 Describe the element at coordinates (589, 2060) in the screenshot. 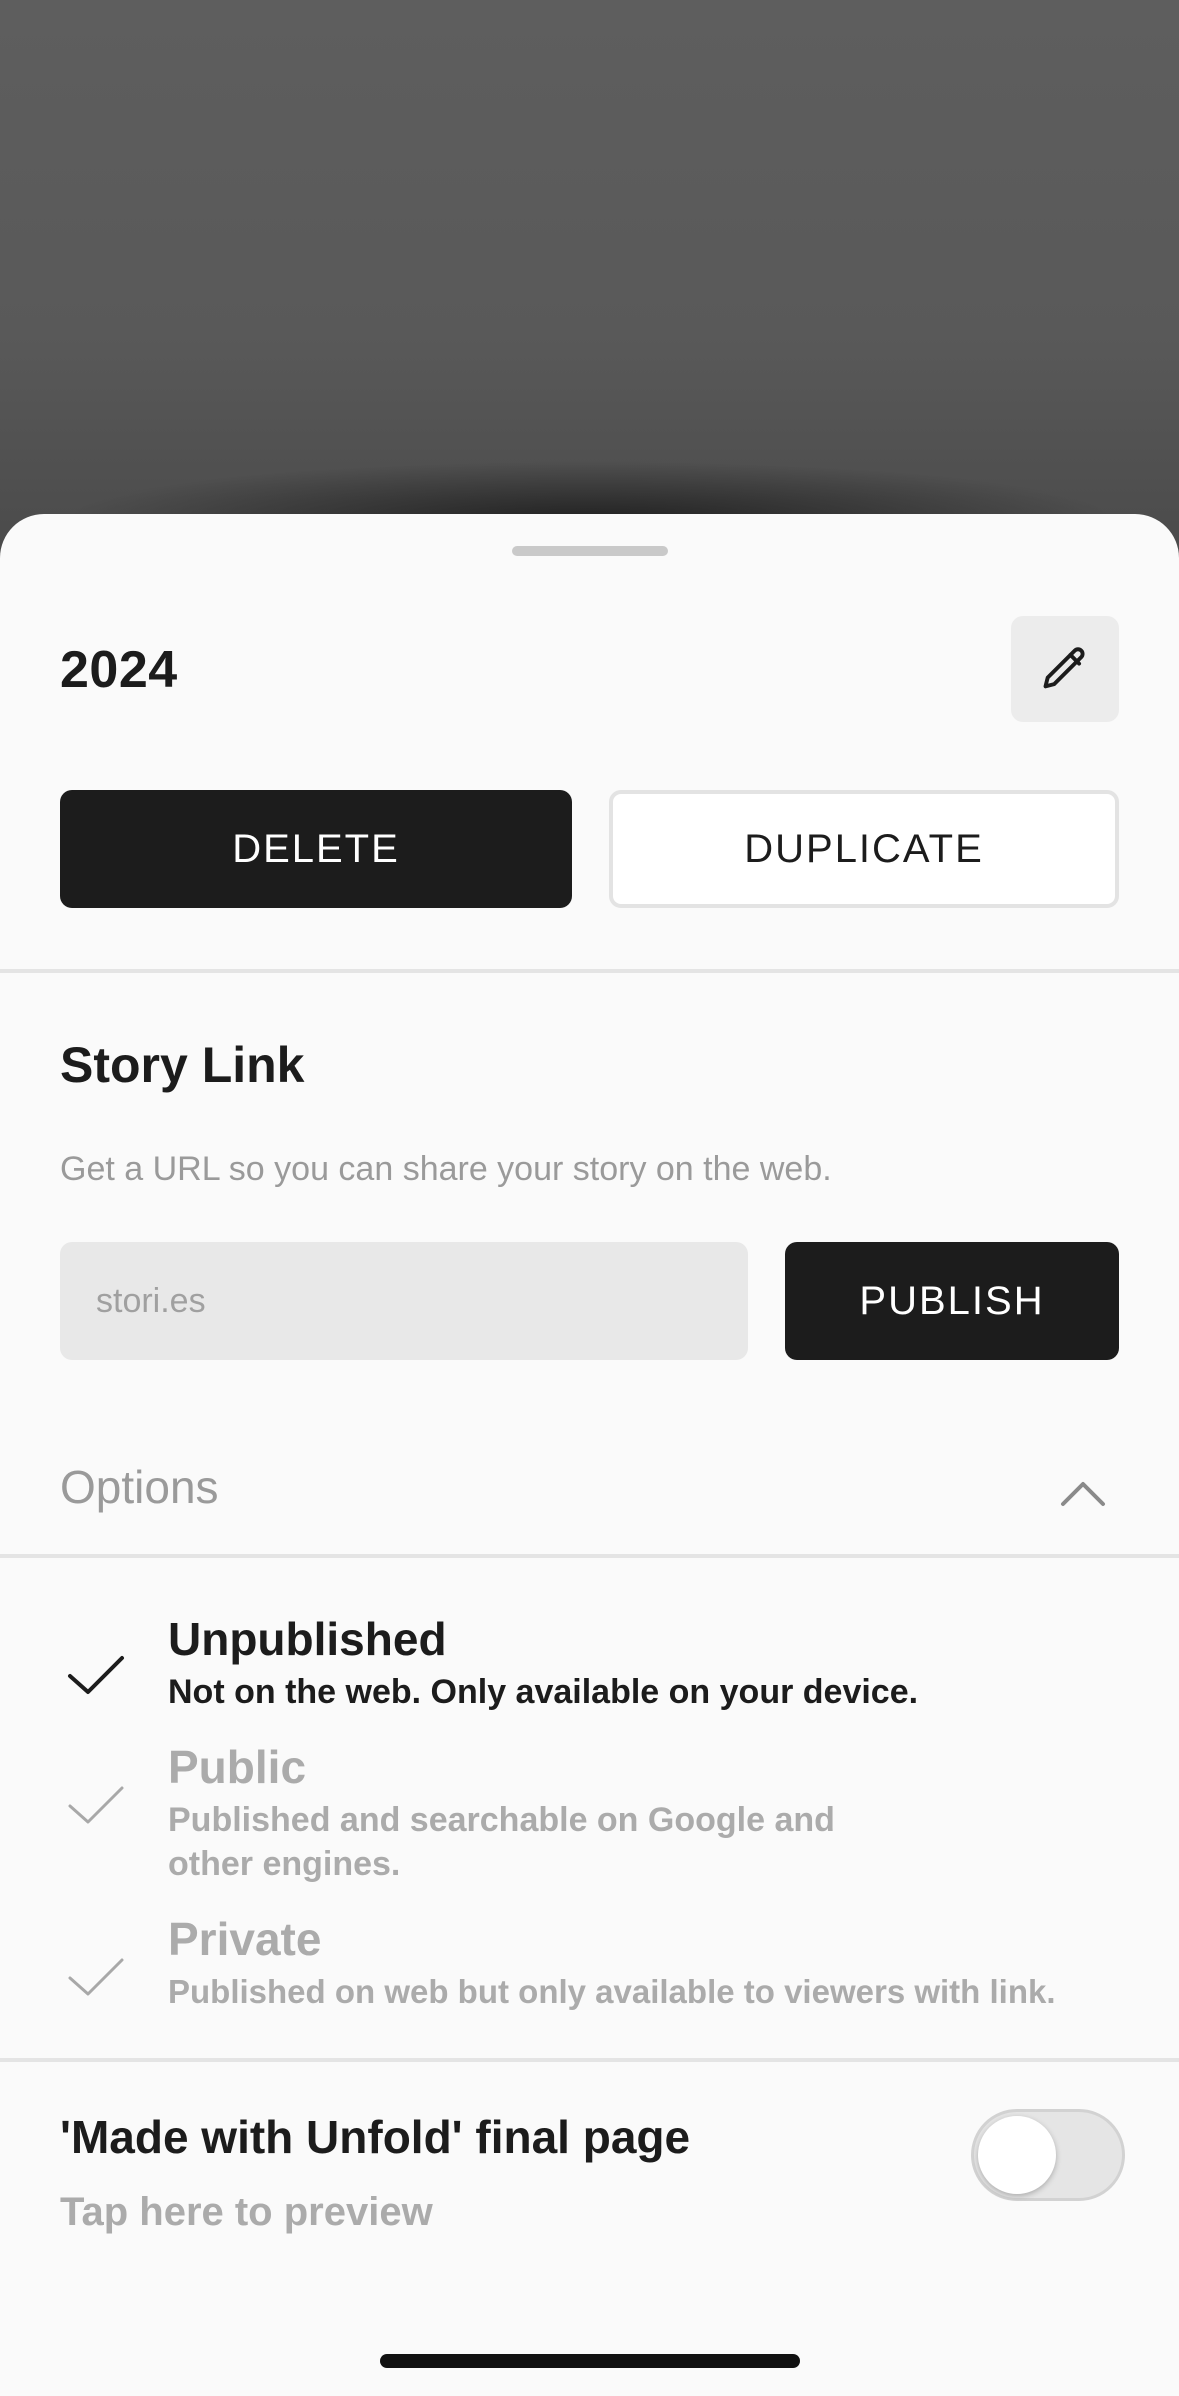

I see `final-page-divider` at that location.